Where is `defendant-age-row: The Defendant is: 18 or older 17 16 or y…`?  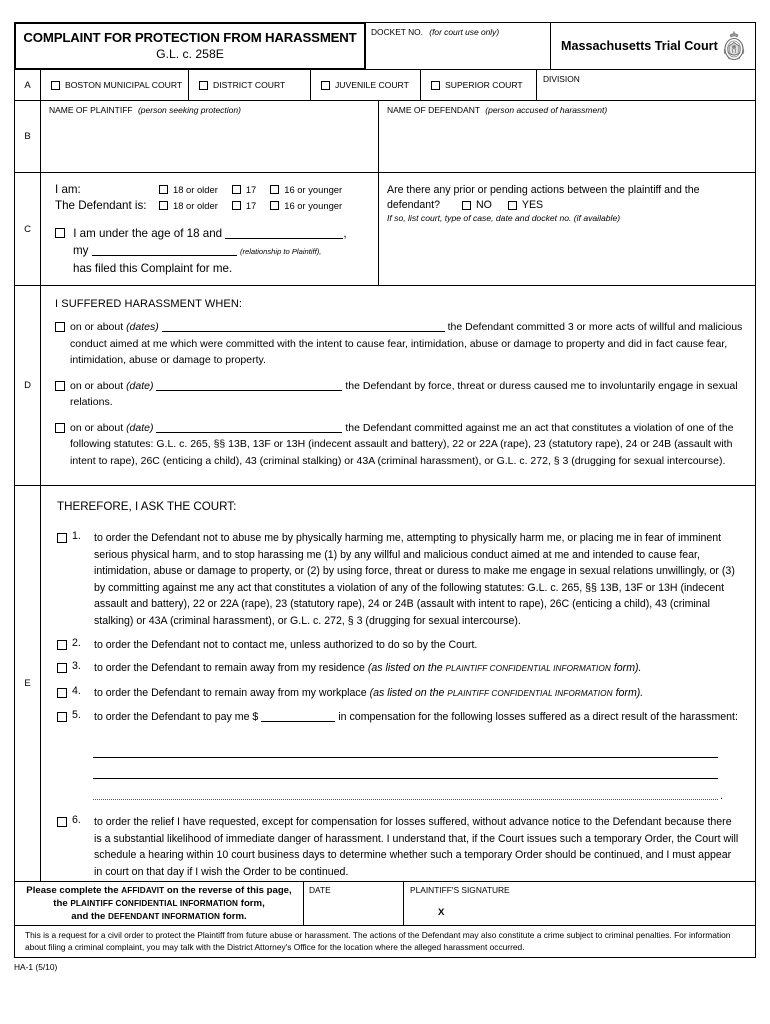 defendant-age-row: The Defendant is: 18 or older 17 16 or y… is located at coordinates (216, 205).